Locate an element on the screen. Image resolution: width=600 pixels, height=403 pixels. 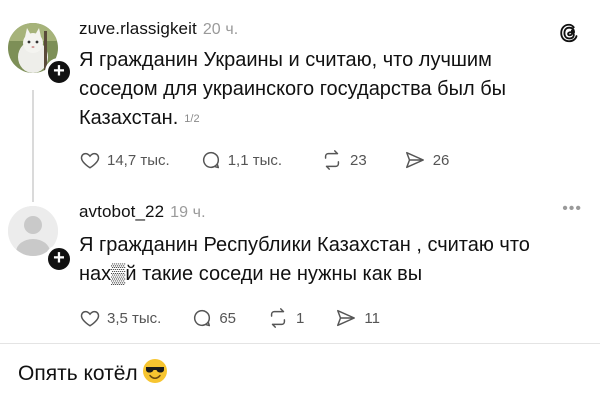
like-count: 14,7 тыс. is located at coordinates (138, 160).